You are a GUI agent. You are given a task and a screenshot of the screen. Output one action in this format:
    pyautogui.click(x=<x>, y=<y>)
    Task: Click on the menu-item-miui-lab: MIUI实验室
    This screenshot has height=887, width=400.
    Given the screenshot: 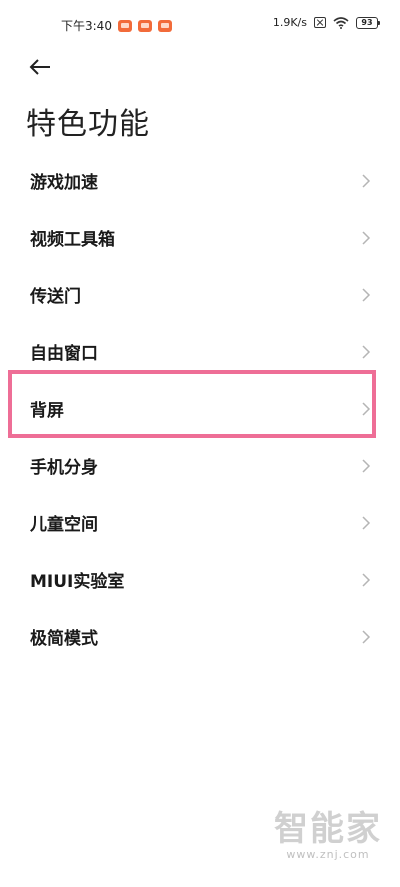 What is the action you would take?
    pyautogui.click(x=200, y=579)
    